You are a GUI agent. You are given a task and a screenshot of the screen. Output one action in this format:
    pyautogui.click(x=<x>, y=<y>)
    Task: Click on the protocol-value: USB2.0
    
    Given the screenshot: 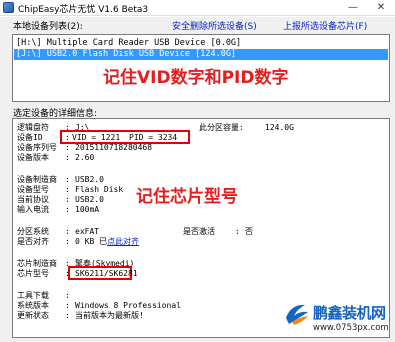 What is the action you would take?
    pyautogui.click(x=89, y=199)
    